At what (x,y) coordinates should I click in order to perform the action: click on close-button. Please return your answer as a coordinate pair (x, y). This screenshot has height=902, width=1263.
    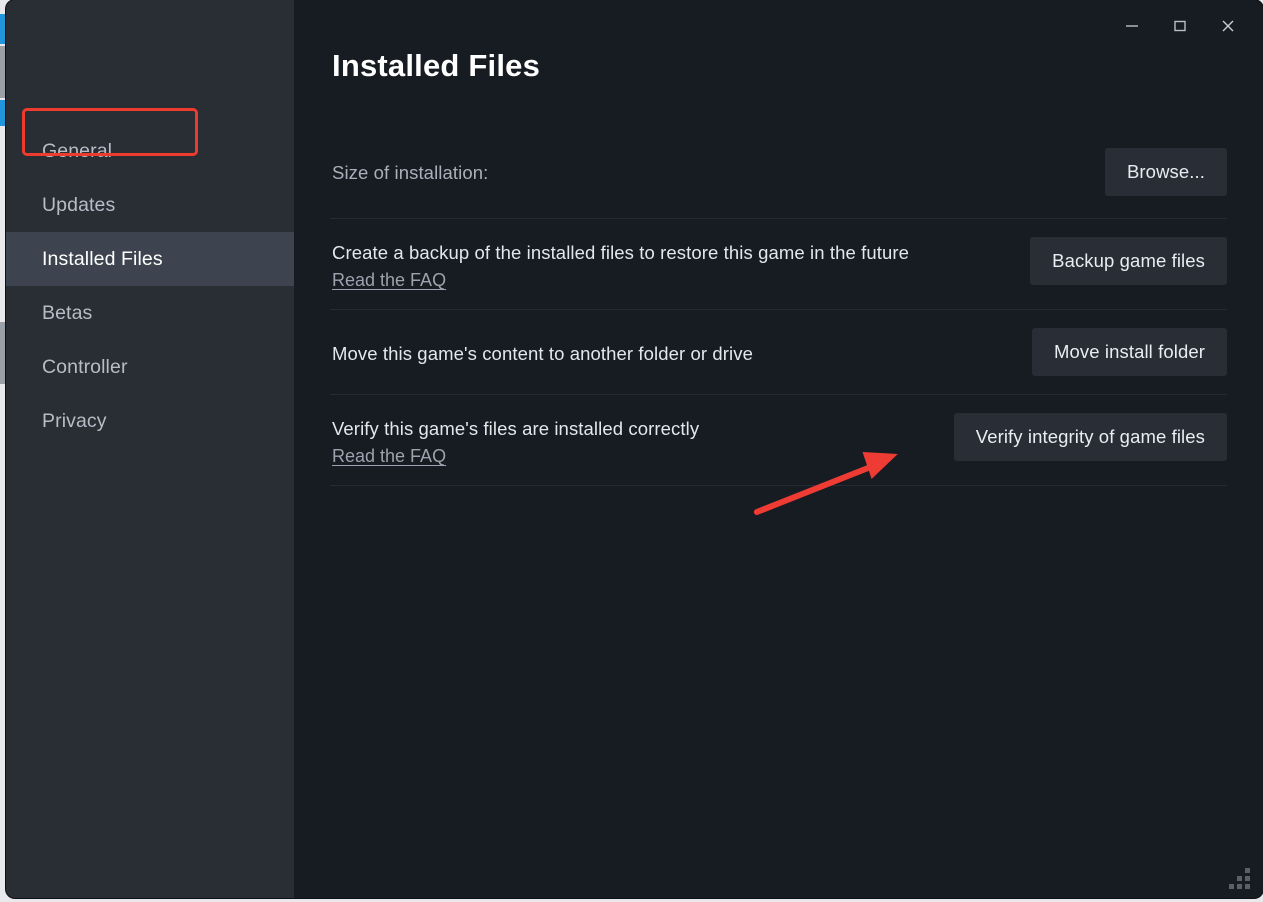
    Looking at the image, I should click on (1228, 26).